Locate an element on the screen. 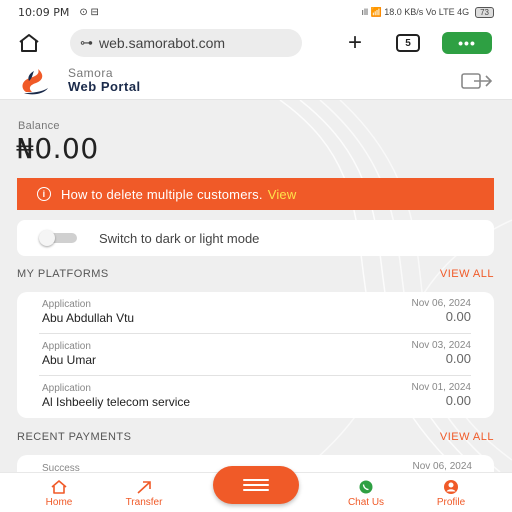  hamburger-icon is located at coordinates (256, 485).